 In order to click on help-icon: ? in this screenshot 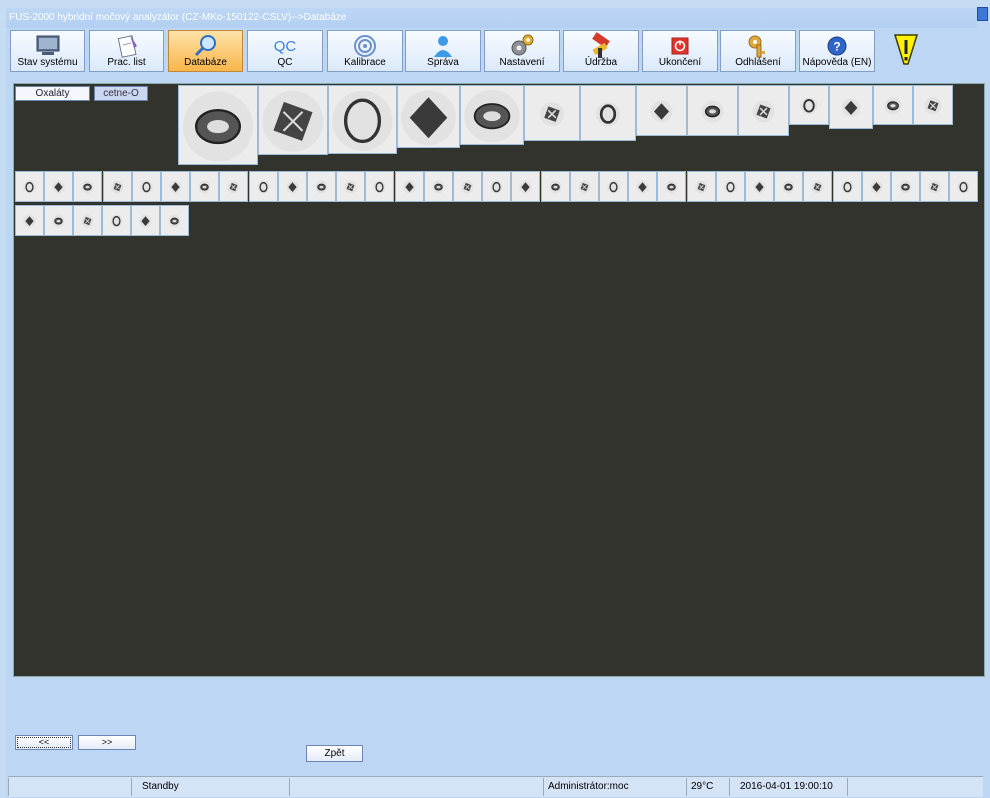, I will do `click(837, 46)`.